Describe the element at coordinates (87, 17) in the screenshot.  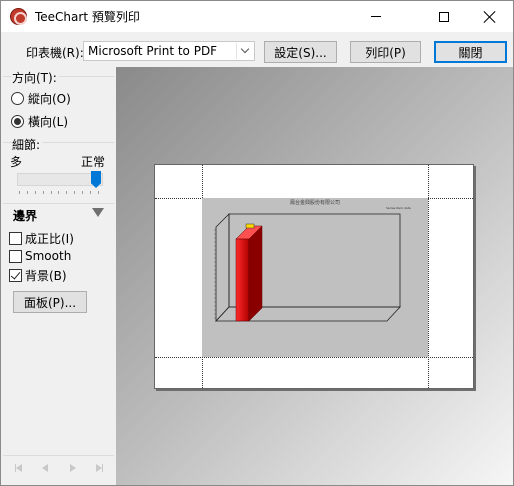
I see `window-title: TeeChart 預覽列印` at that location.